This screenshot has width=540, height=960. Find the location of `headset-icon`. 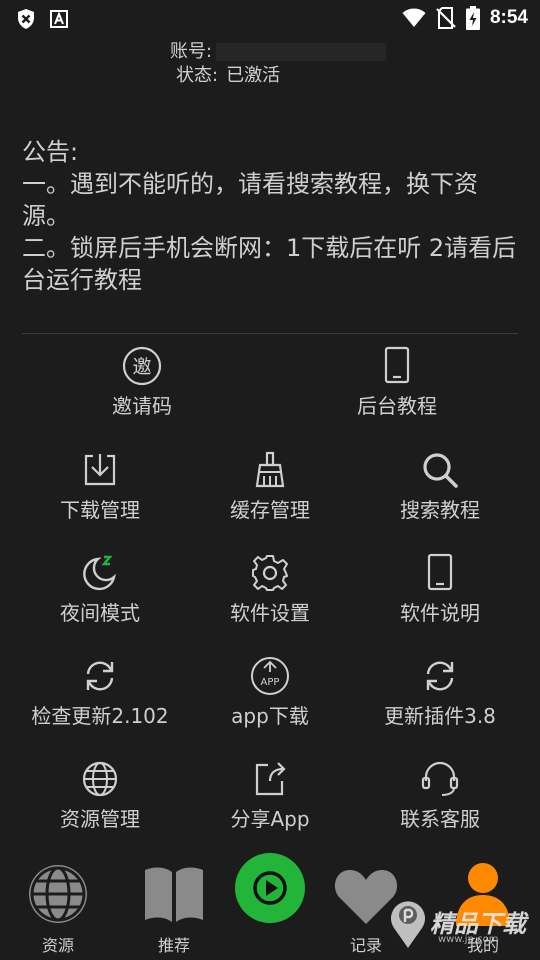

headset-icon is located at coordinates (440, 778).